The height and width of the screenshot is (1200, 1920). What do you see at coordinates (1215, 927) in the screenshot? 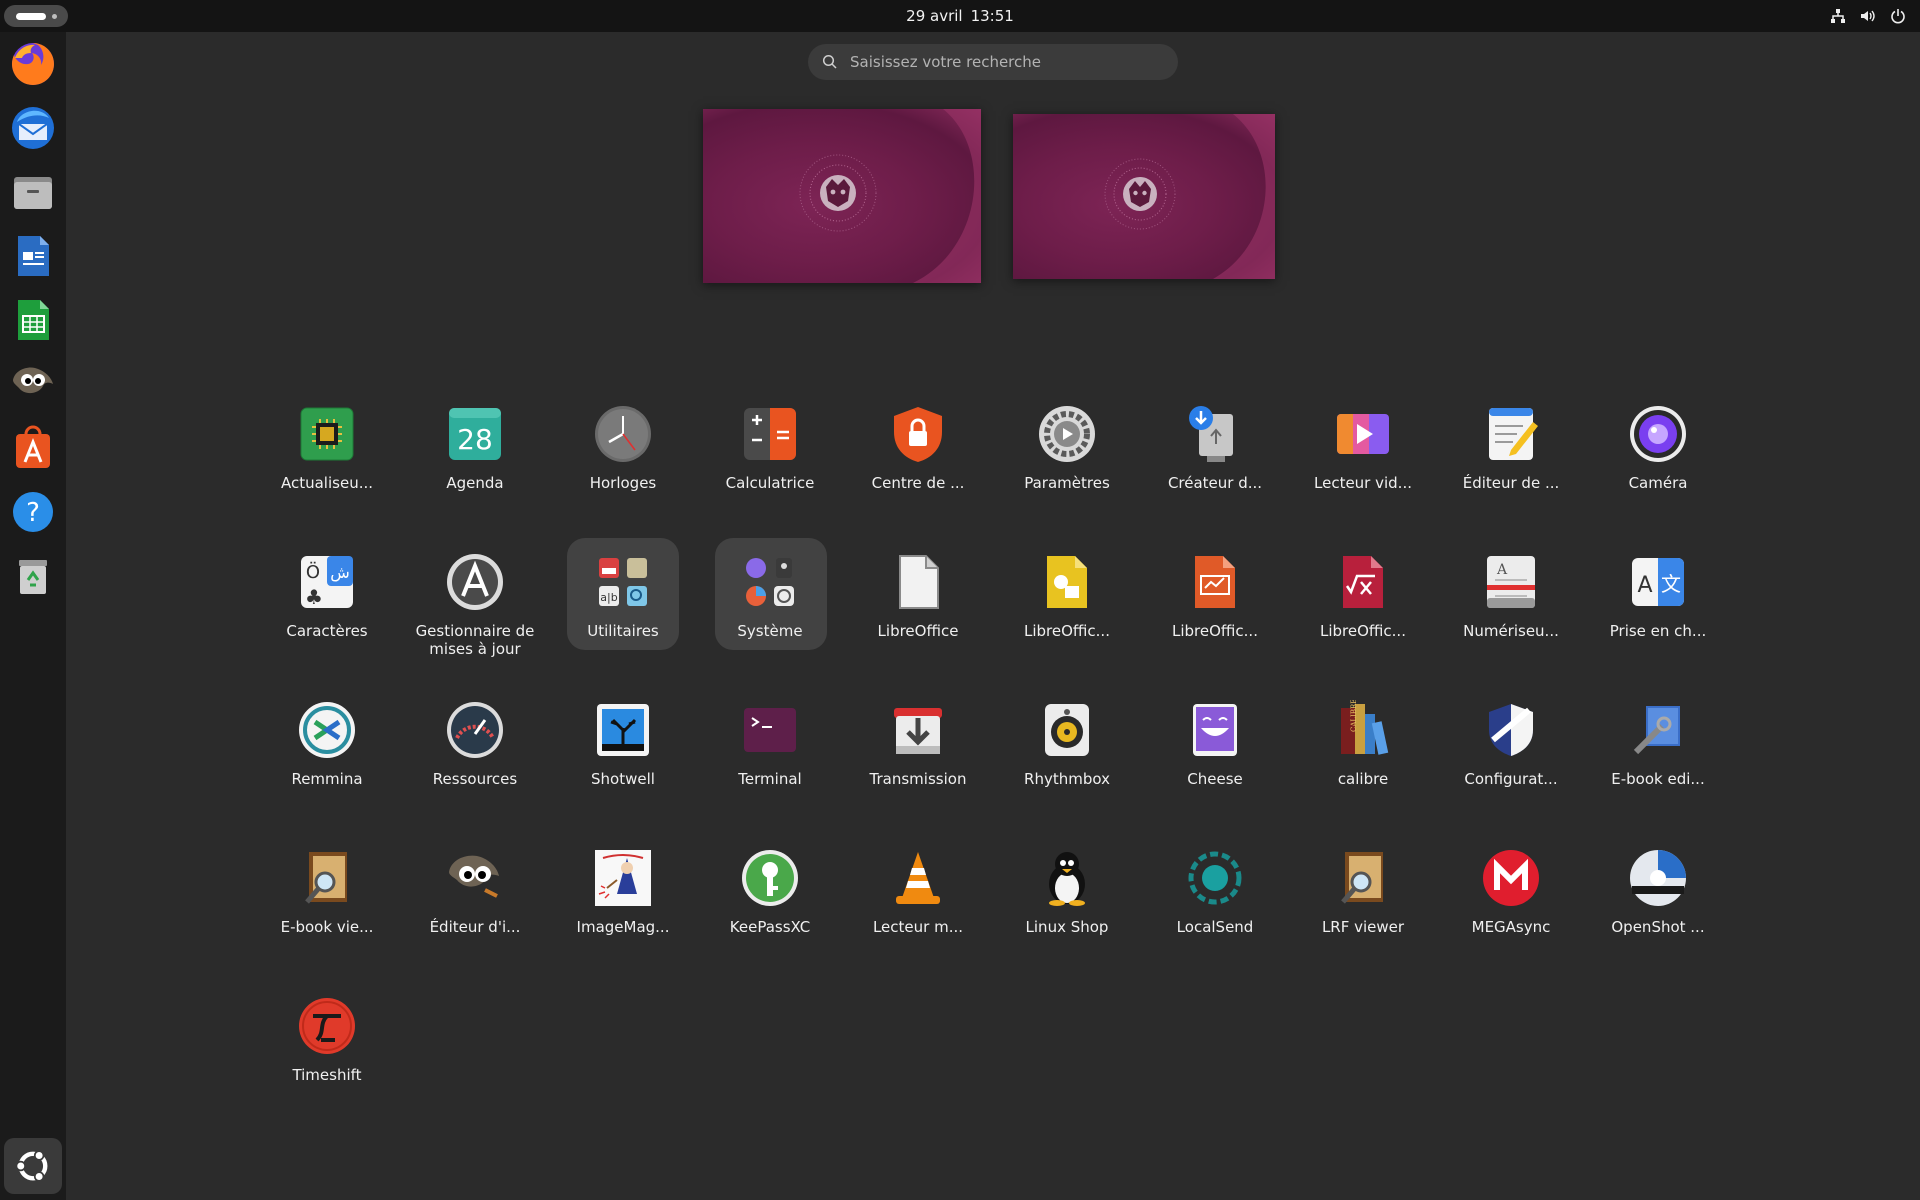
I see `app-label: LocalSend` at bounding box center [1215, 927].